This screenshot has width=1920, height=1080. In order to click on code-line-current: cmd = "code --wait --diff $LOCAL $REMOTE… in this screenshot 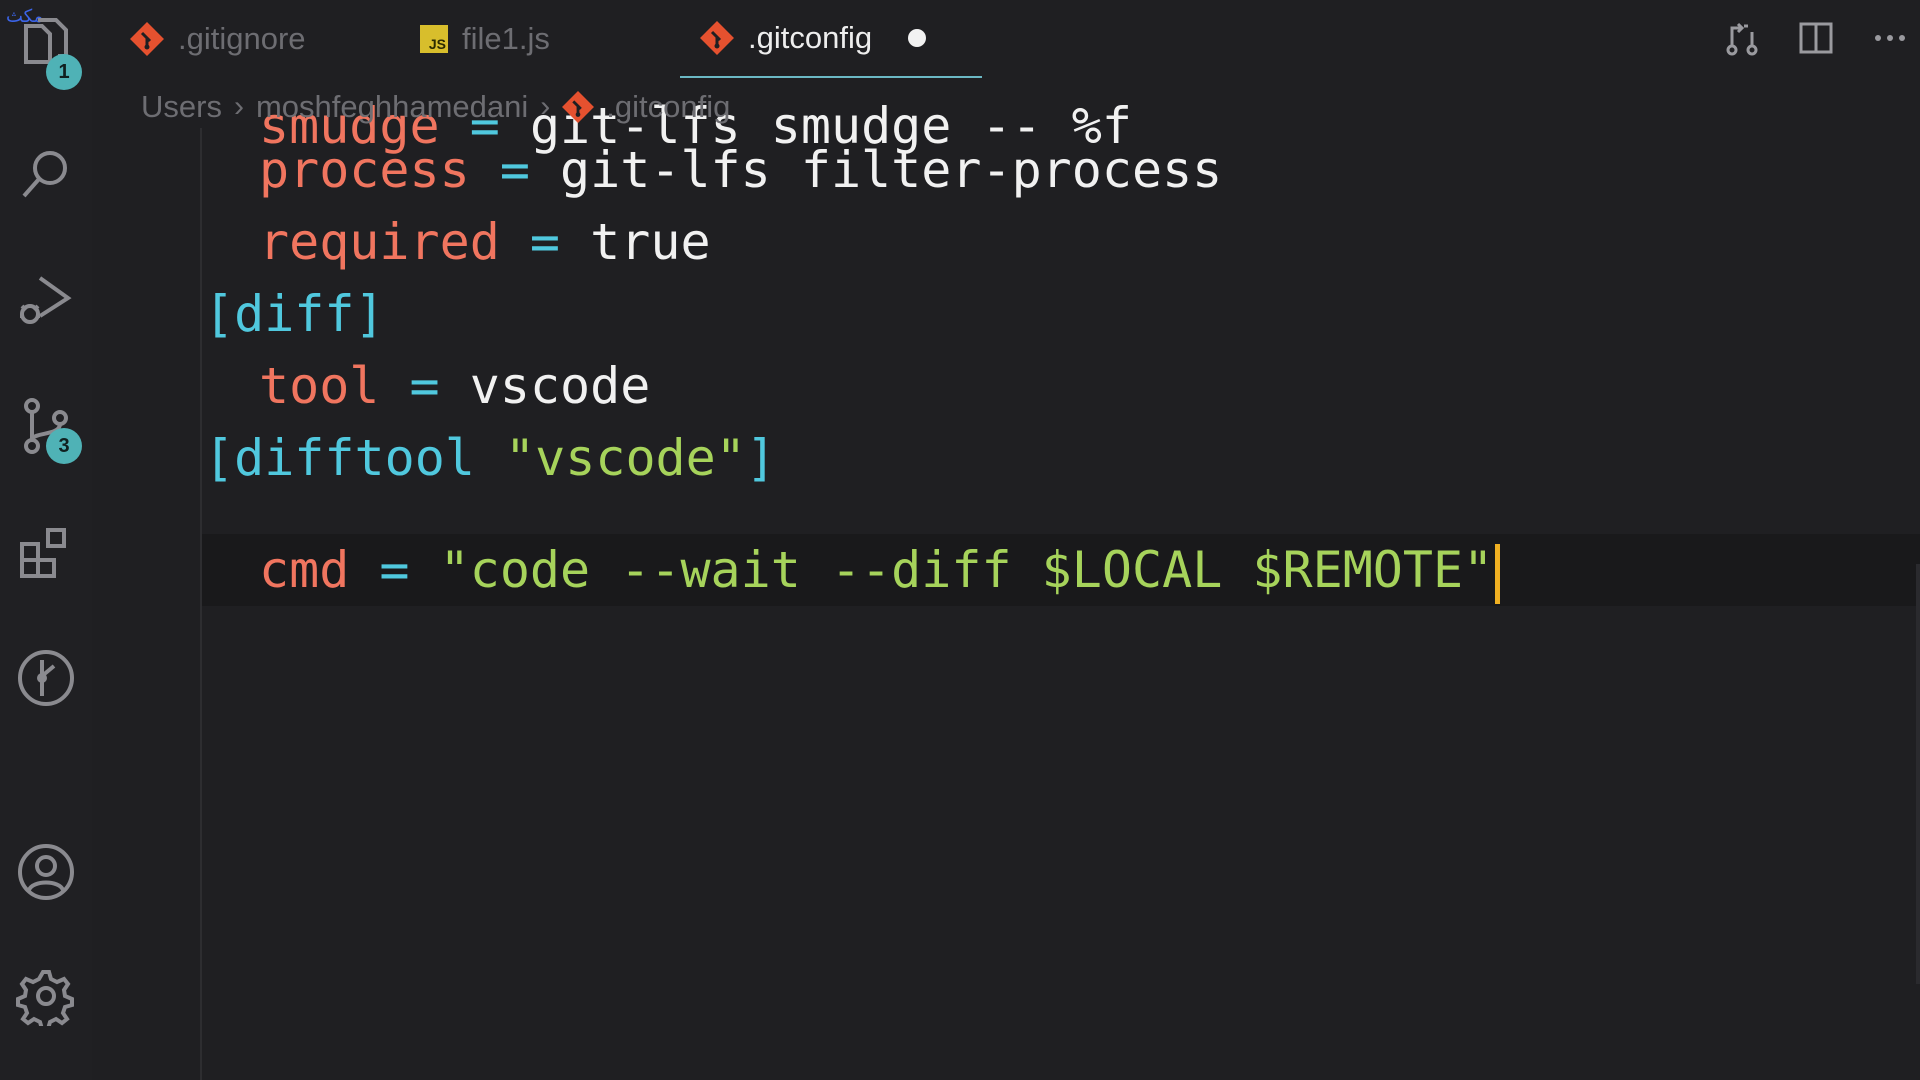, I will do `click(1061, 570)`.